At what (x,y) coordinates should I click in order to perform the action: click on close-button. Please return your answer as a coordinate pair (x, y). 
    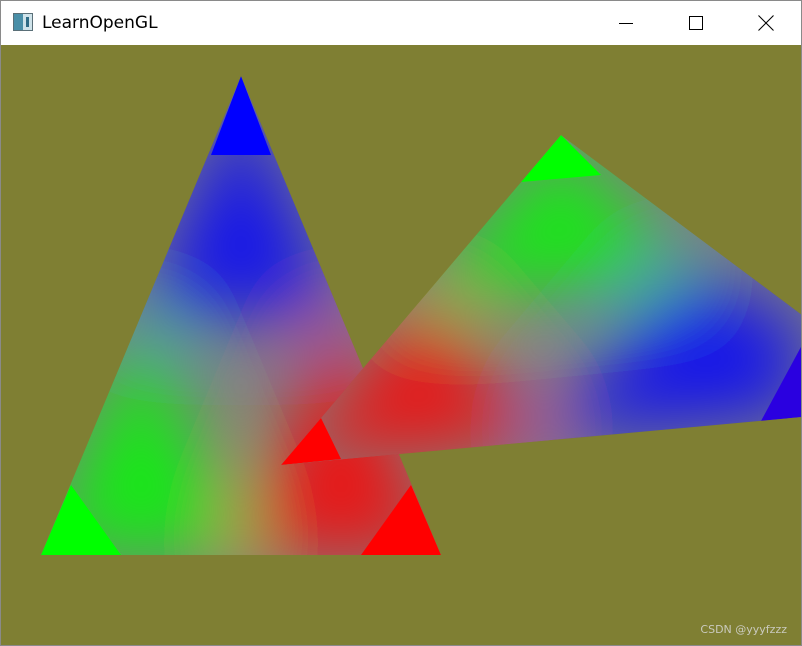
    Looking at the image, I should click on (766, 23).